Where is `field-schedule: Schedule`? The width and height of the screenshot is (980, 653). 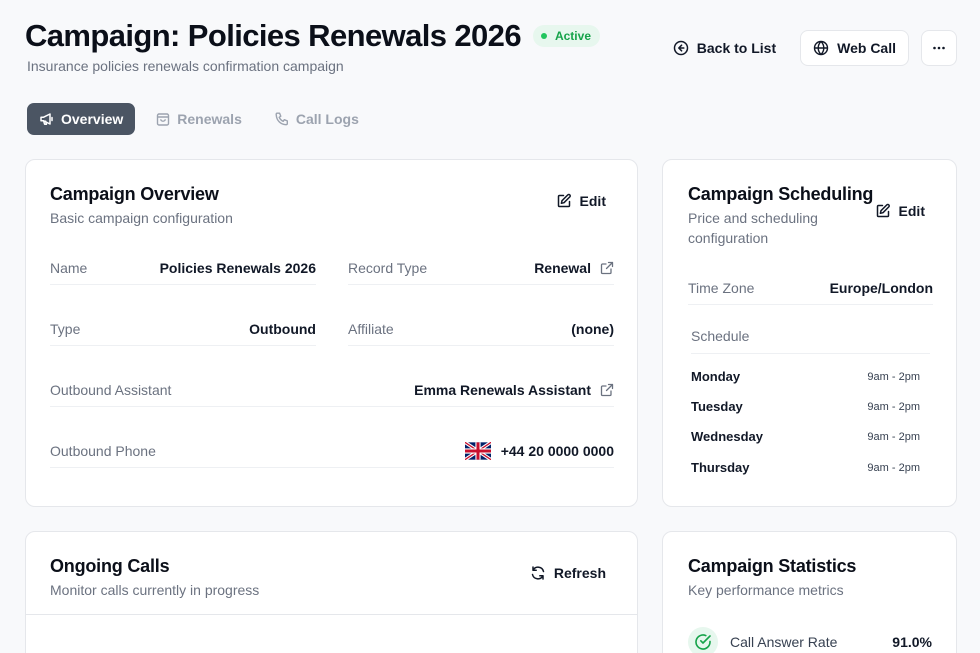
field-schedule: Schedule is located at coordinates (810, 336).